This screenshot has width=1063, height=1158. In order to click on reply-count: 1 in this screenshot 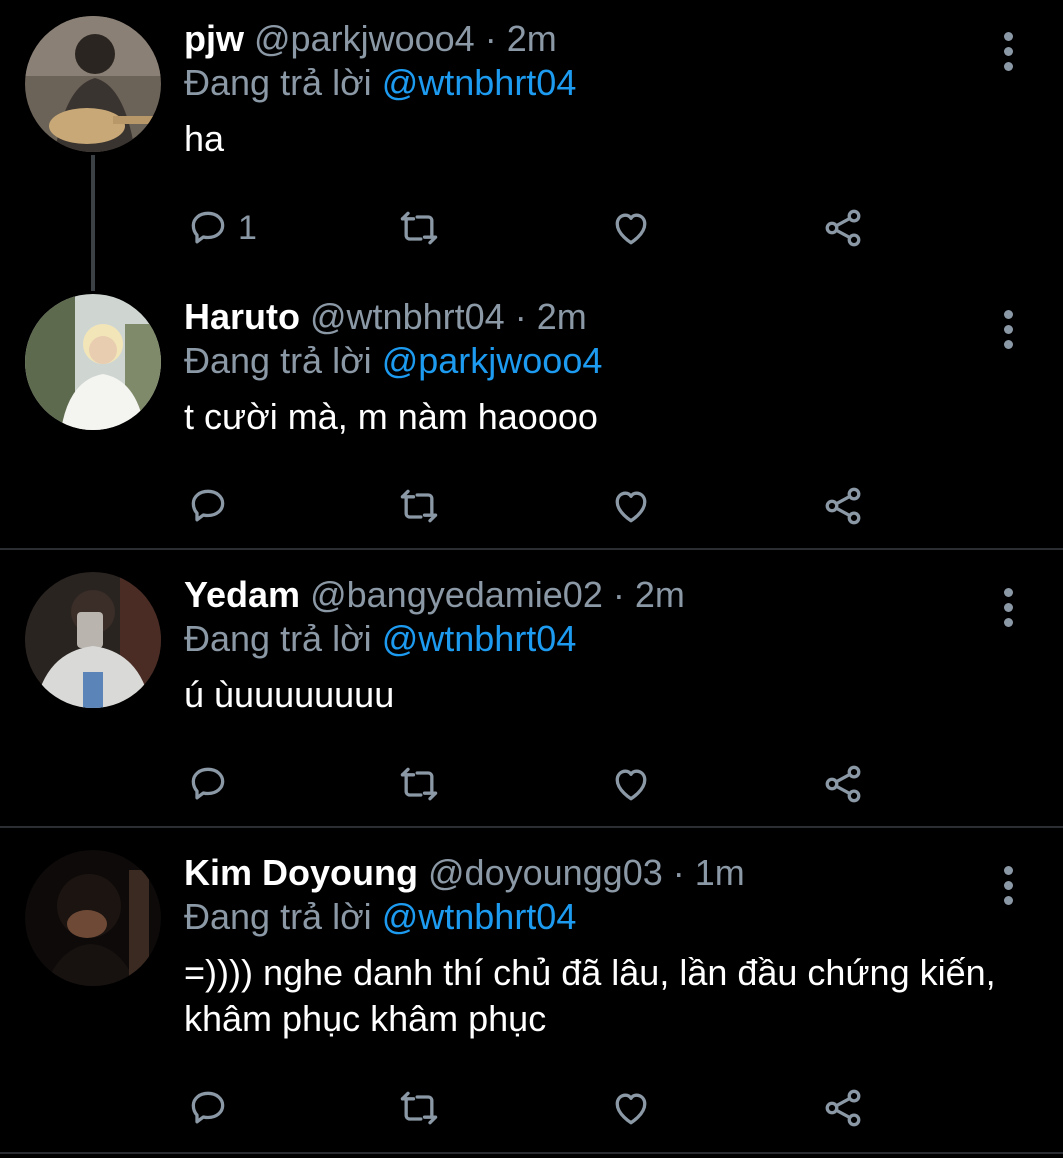, I will do `click(247, 227)`.